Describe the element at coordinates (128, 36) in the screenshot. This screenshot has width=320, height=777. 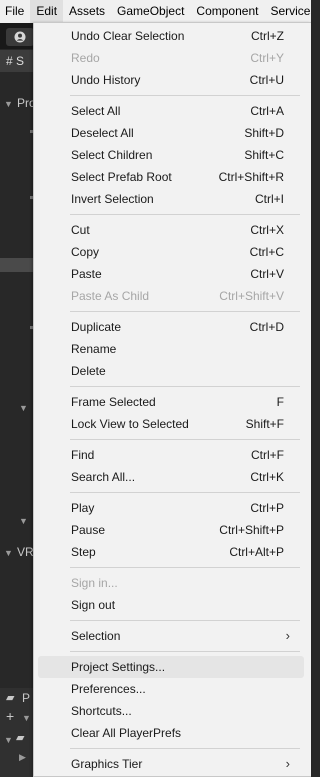
I see `menu-item-label: Undo Clear Selection` at that location.